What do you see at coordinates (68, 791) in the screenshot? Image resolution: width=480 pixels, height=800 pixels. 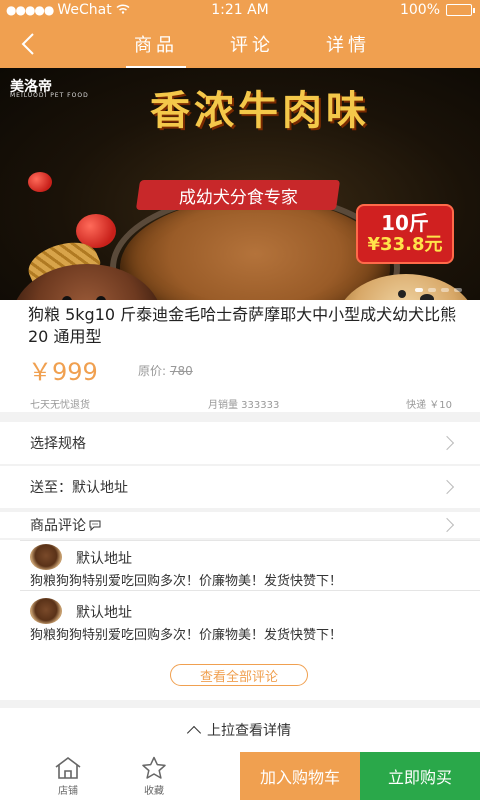 I see `shop-label: 店铺` at bounding box center [68, 791].